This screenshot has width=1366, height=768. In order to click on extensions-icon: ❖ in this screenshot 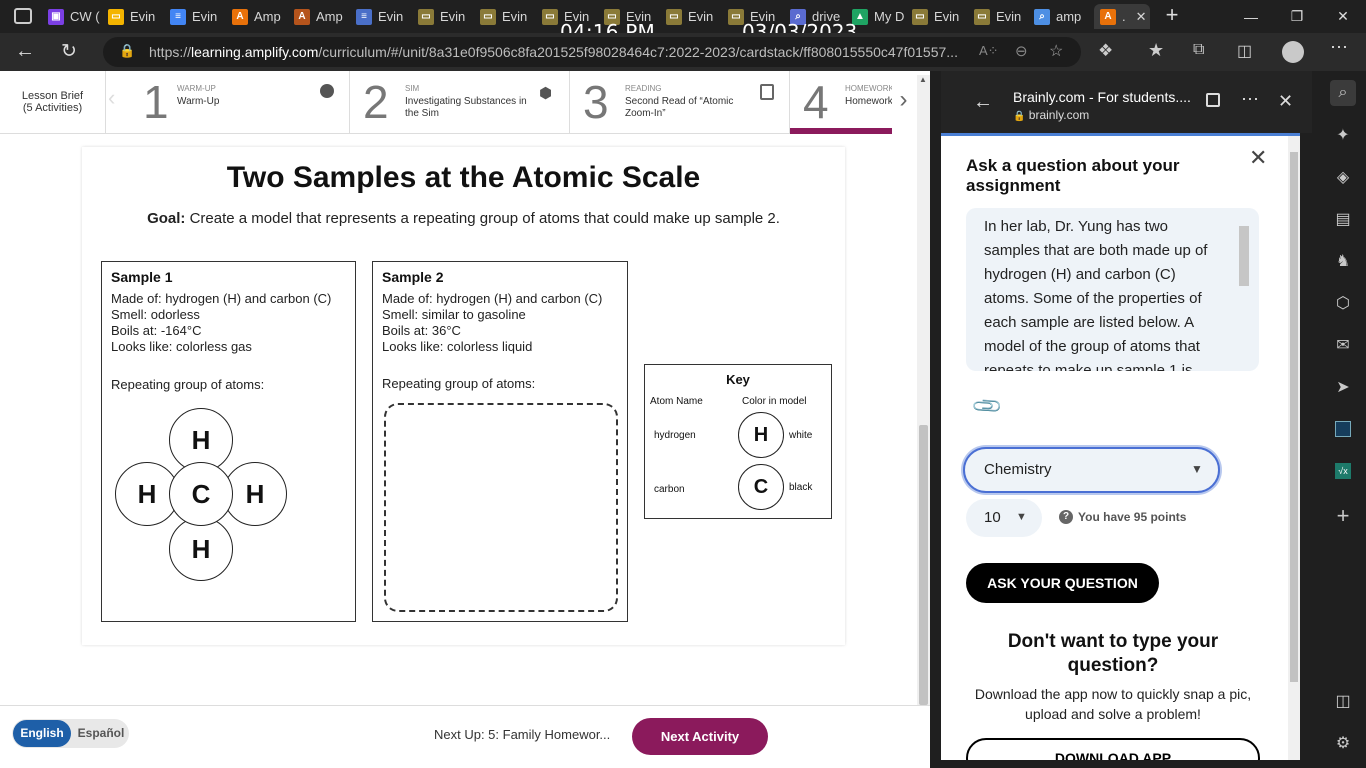, I will do `click(1105, 51)`.